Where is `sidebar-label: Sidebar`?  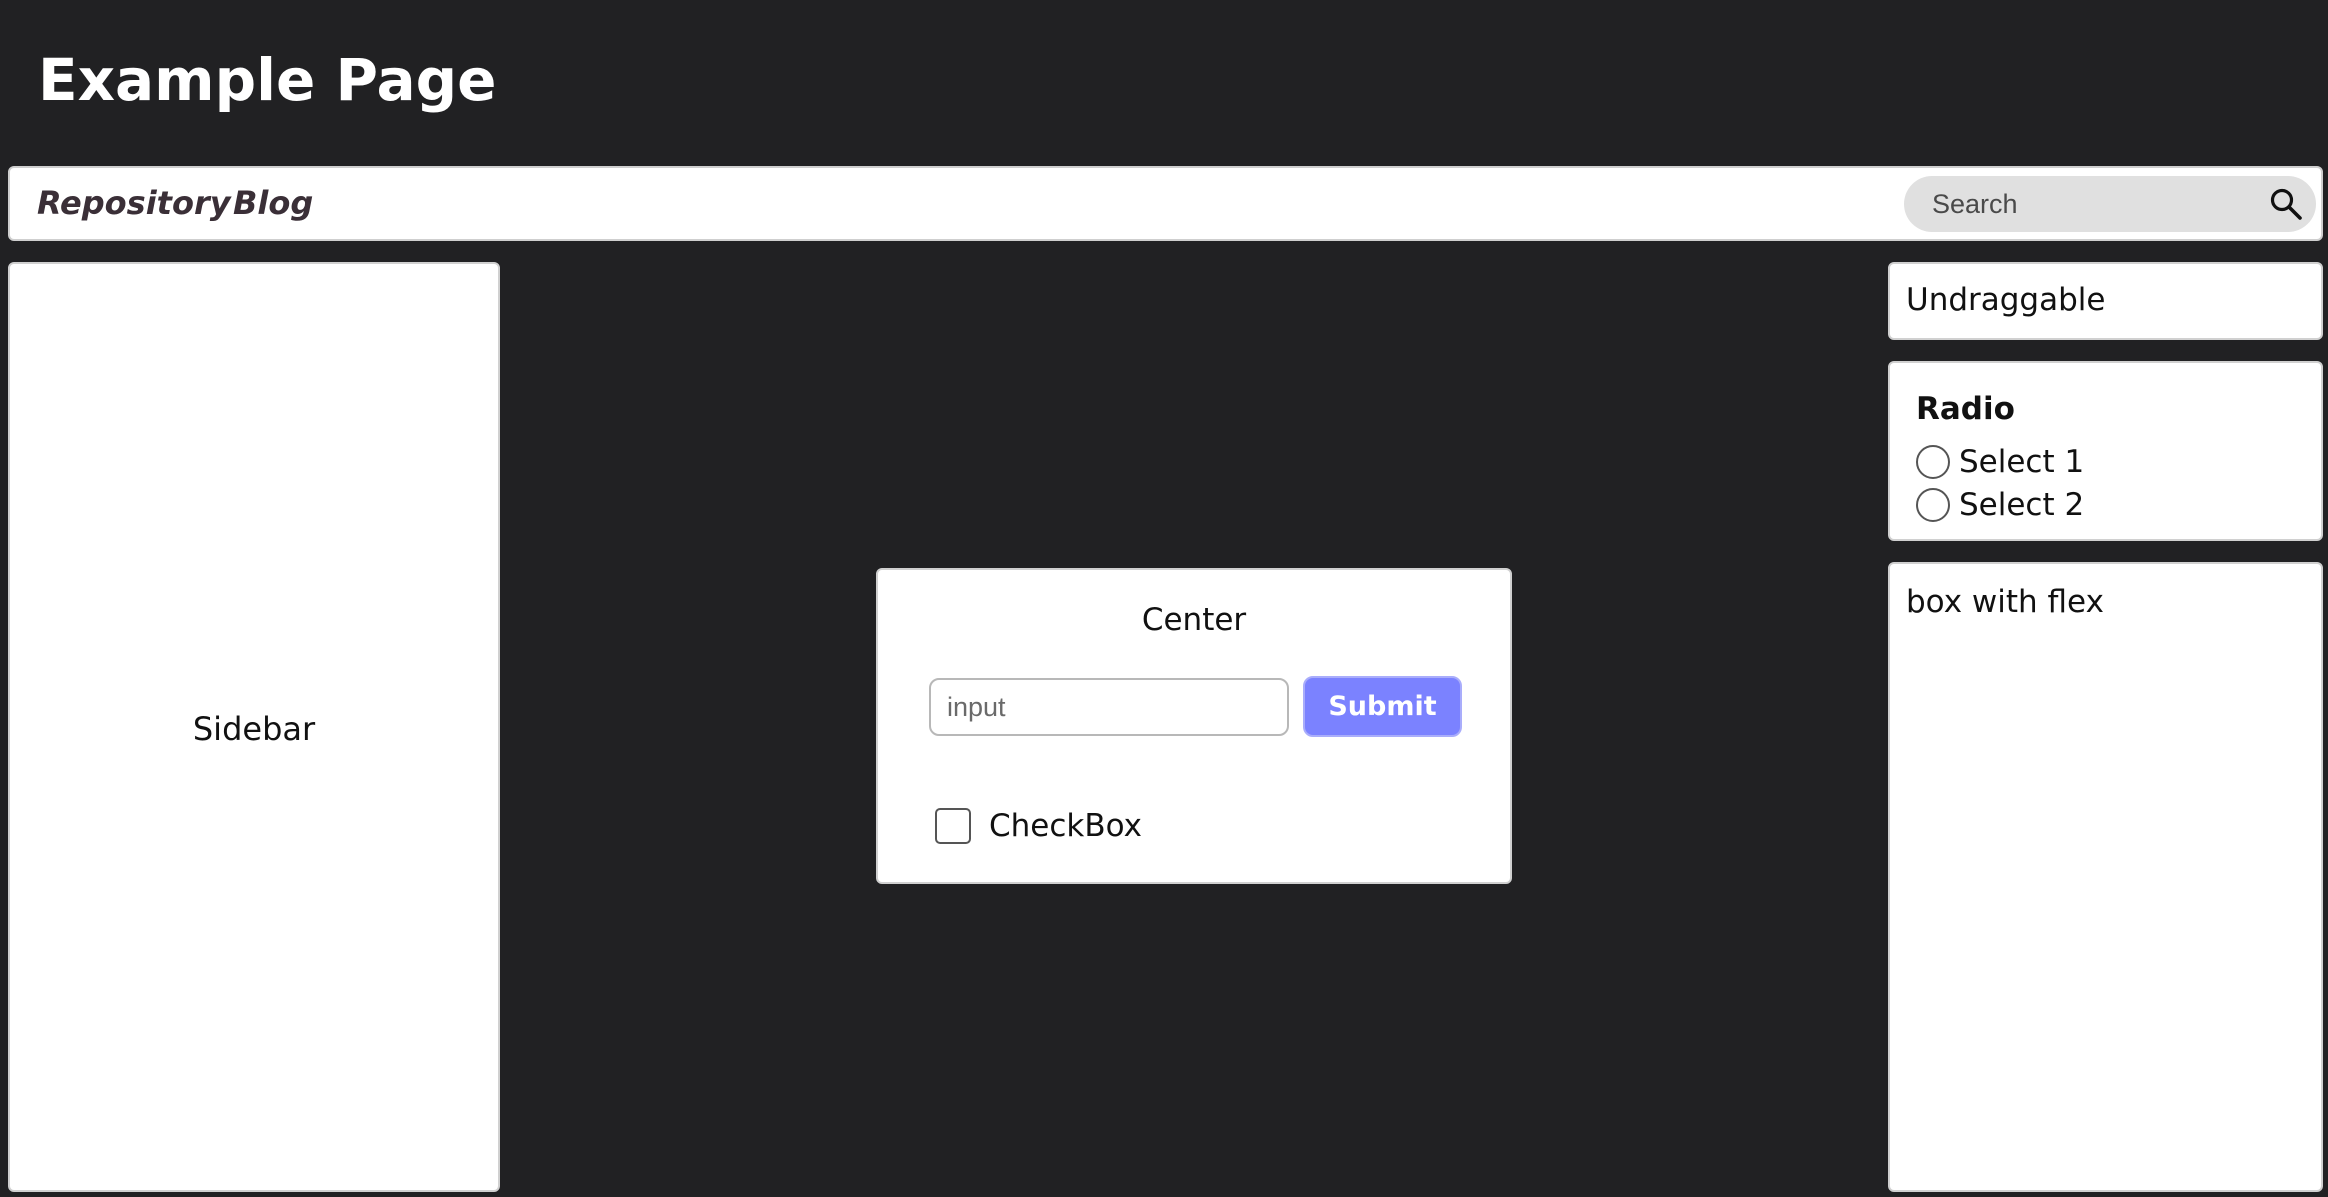
sidebar-label: Sidebar is located at coordinates (254, 729).